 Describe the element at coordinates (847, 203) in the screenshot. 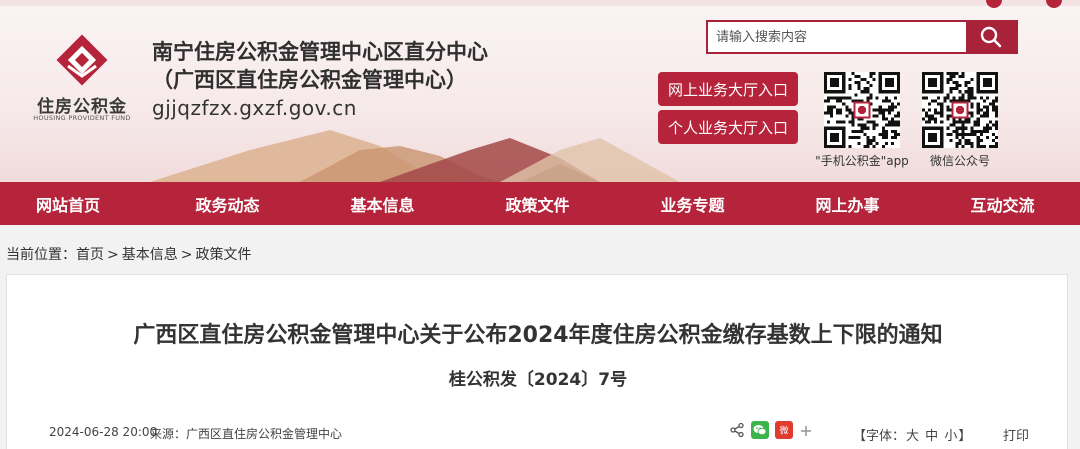

I see `nav-item-online-services: 网上办事` at that location.